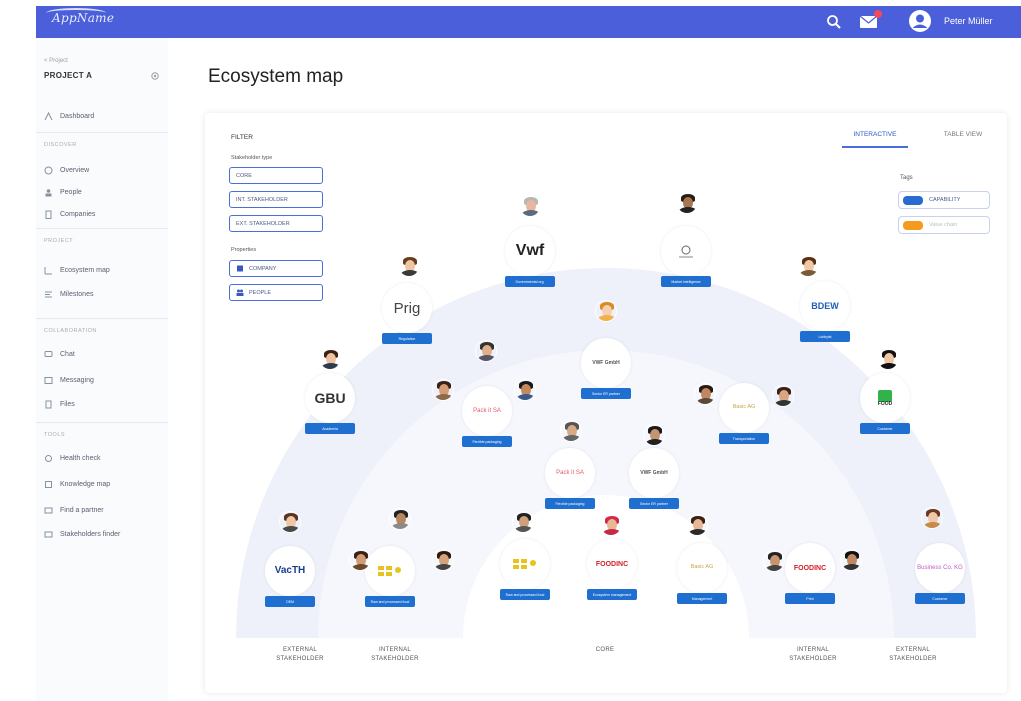 The height and width of the screenshot is (701, 1021). What do you see at coordinates (63, 192) in the screenshot?
I see `sidebar-item-people: People` at bounding box center [63, 192].